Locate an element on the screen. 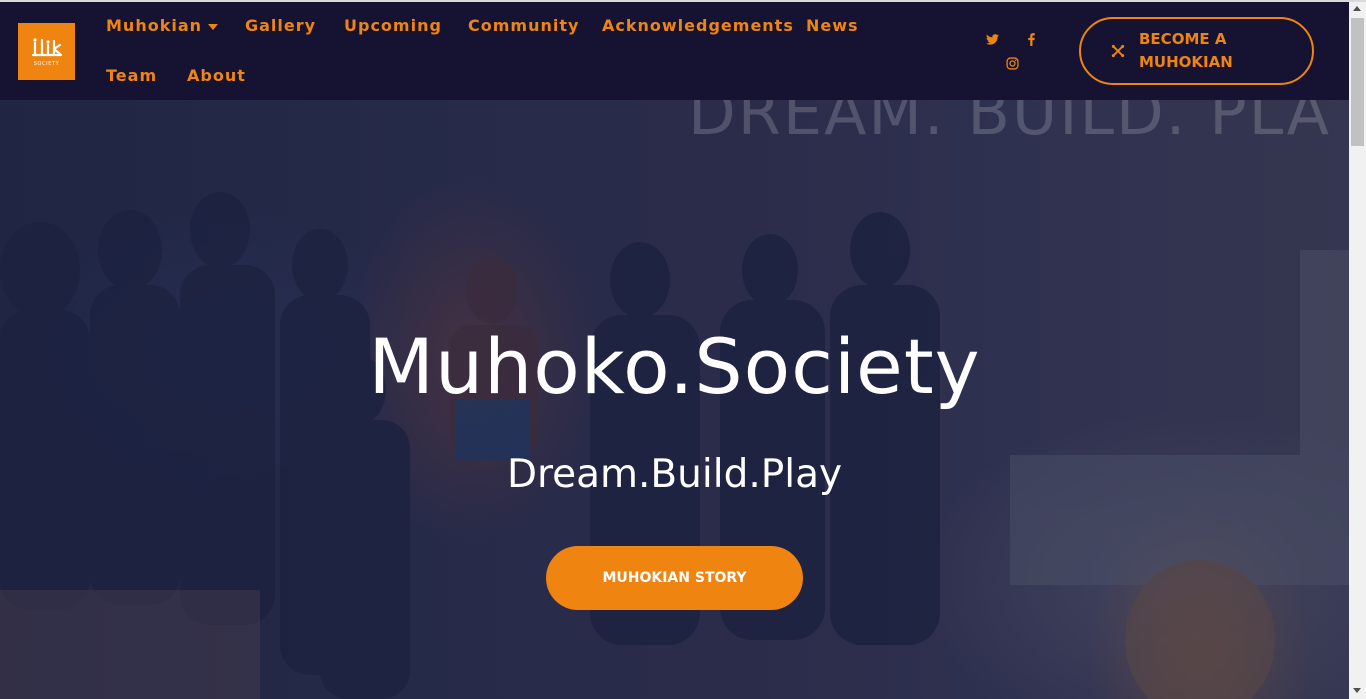 The image size is (1366, 699). nav-item-muhokian: Muhokian is located at coordinates (162, 25).